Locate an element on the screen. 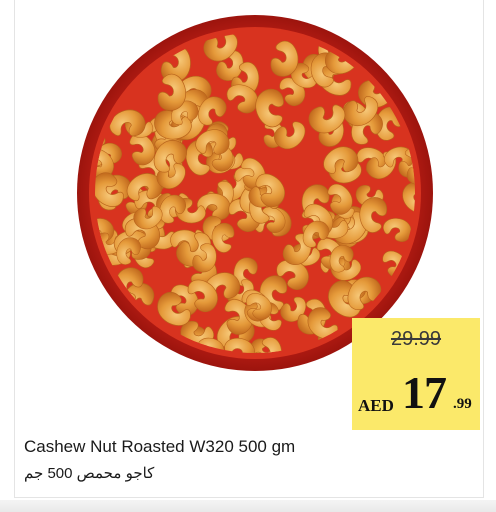 Image resolution: width=496 pixels, height=512 pixels. price-badge: 29.99 AED 17 .99 is located at coordinates (416, 374).